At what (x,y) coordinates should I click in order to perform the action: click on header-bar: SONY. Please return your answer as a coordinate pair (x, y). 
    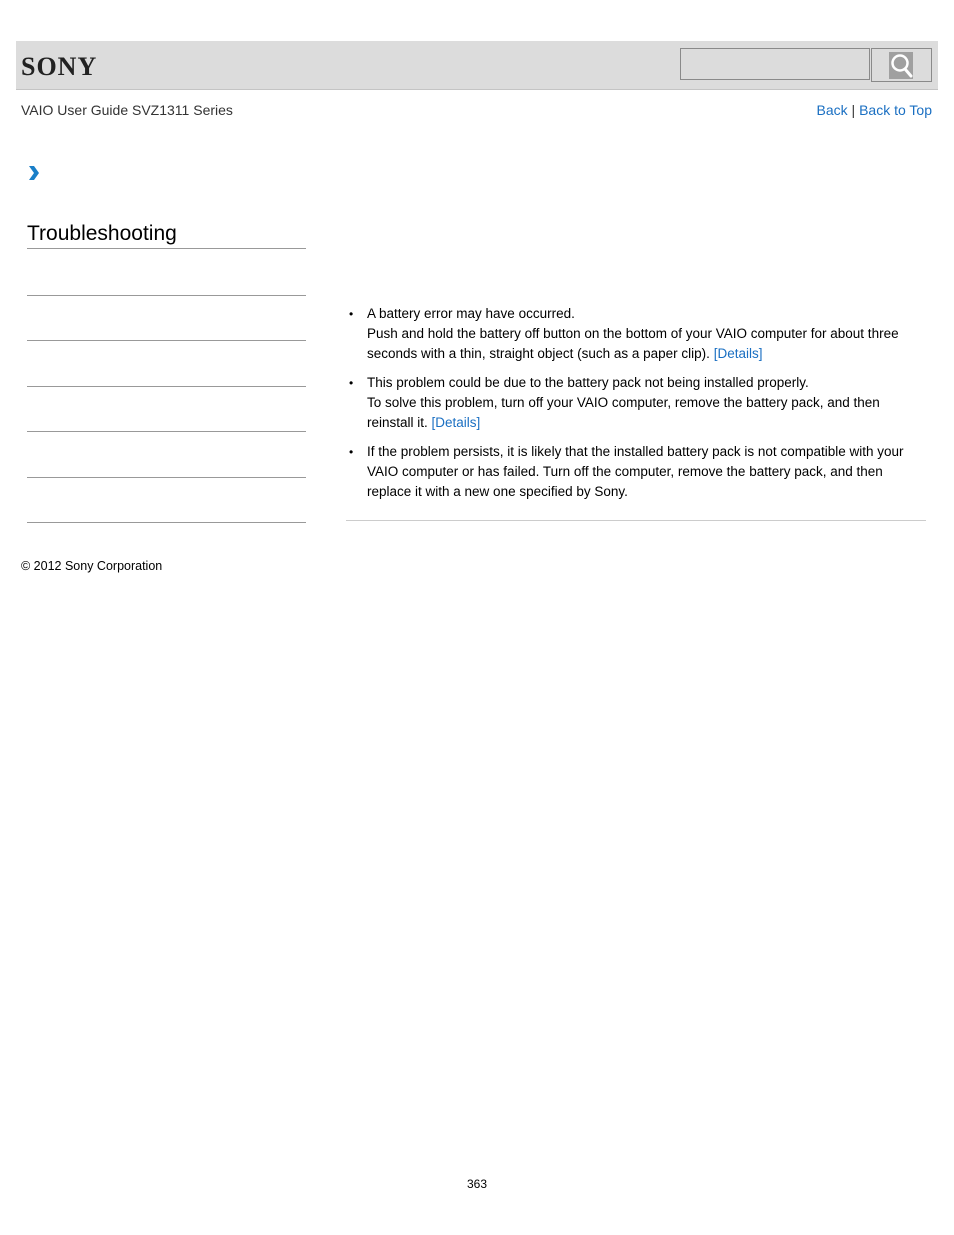
    Looking at the image, I should click on (477, 65).